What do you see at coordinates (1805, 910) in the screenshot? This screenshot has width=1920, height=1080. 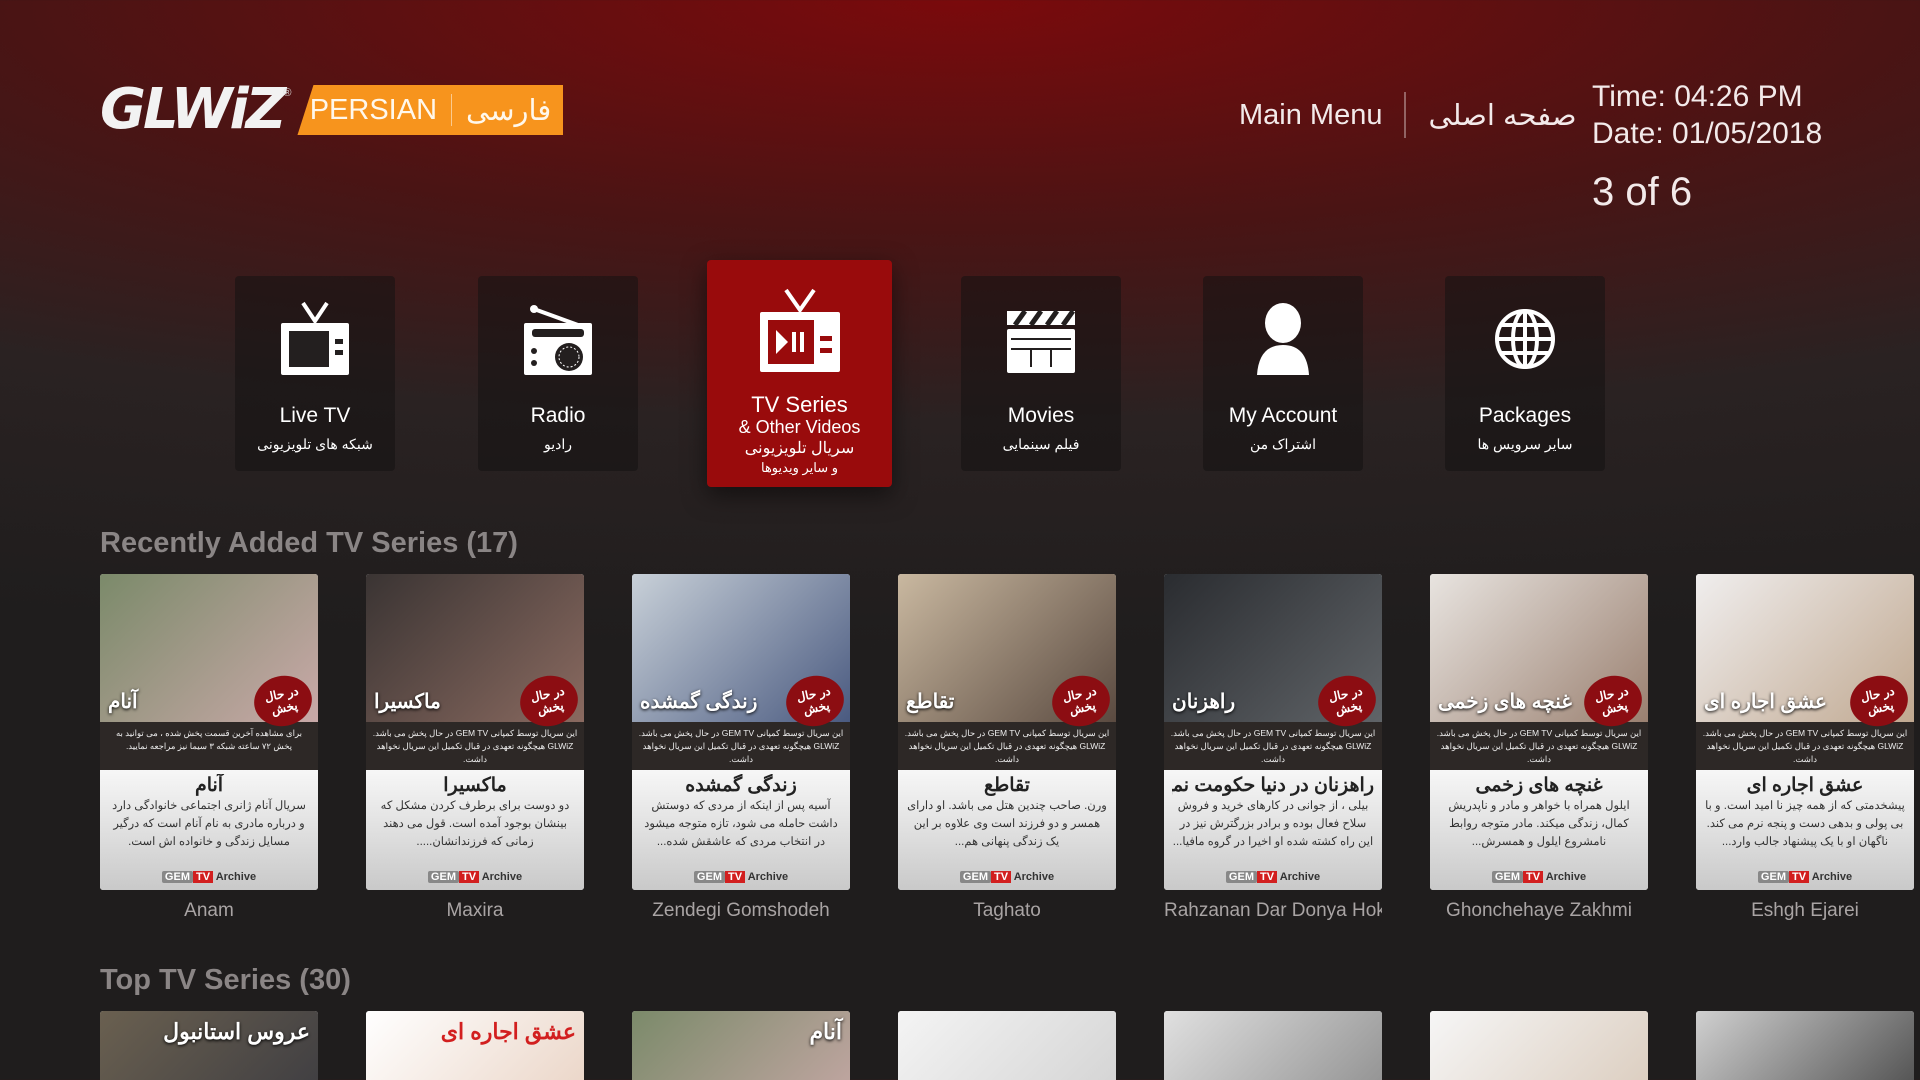 I see `series-label: Eshgh Ejarei` at bounding box center [1805, 910].